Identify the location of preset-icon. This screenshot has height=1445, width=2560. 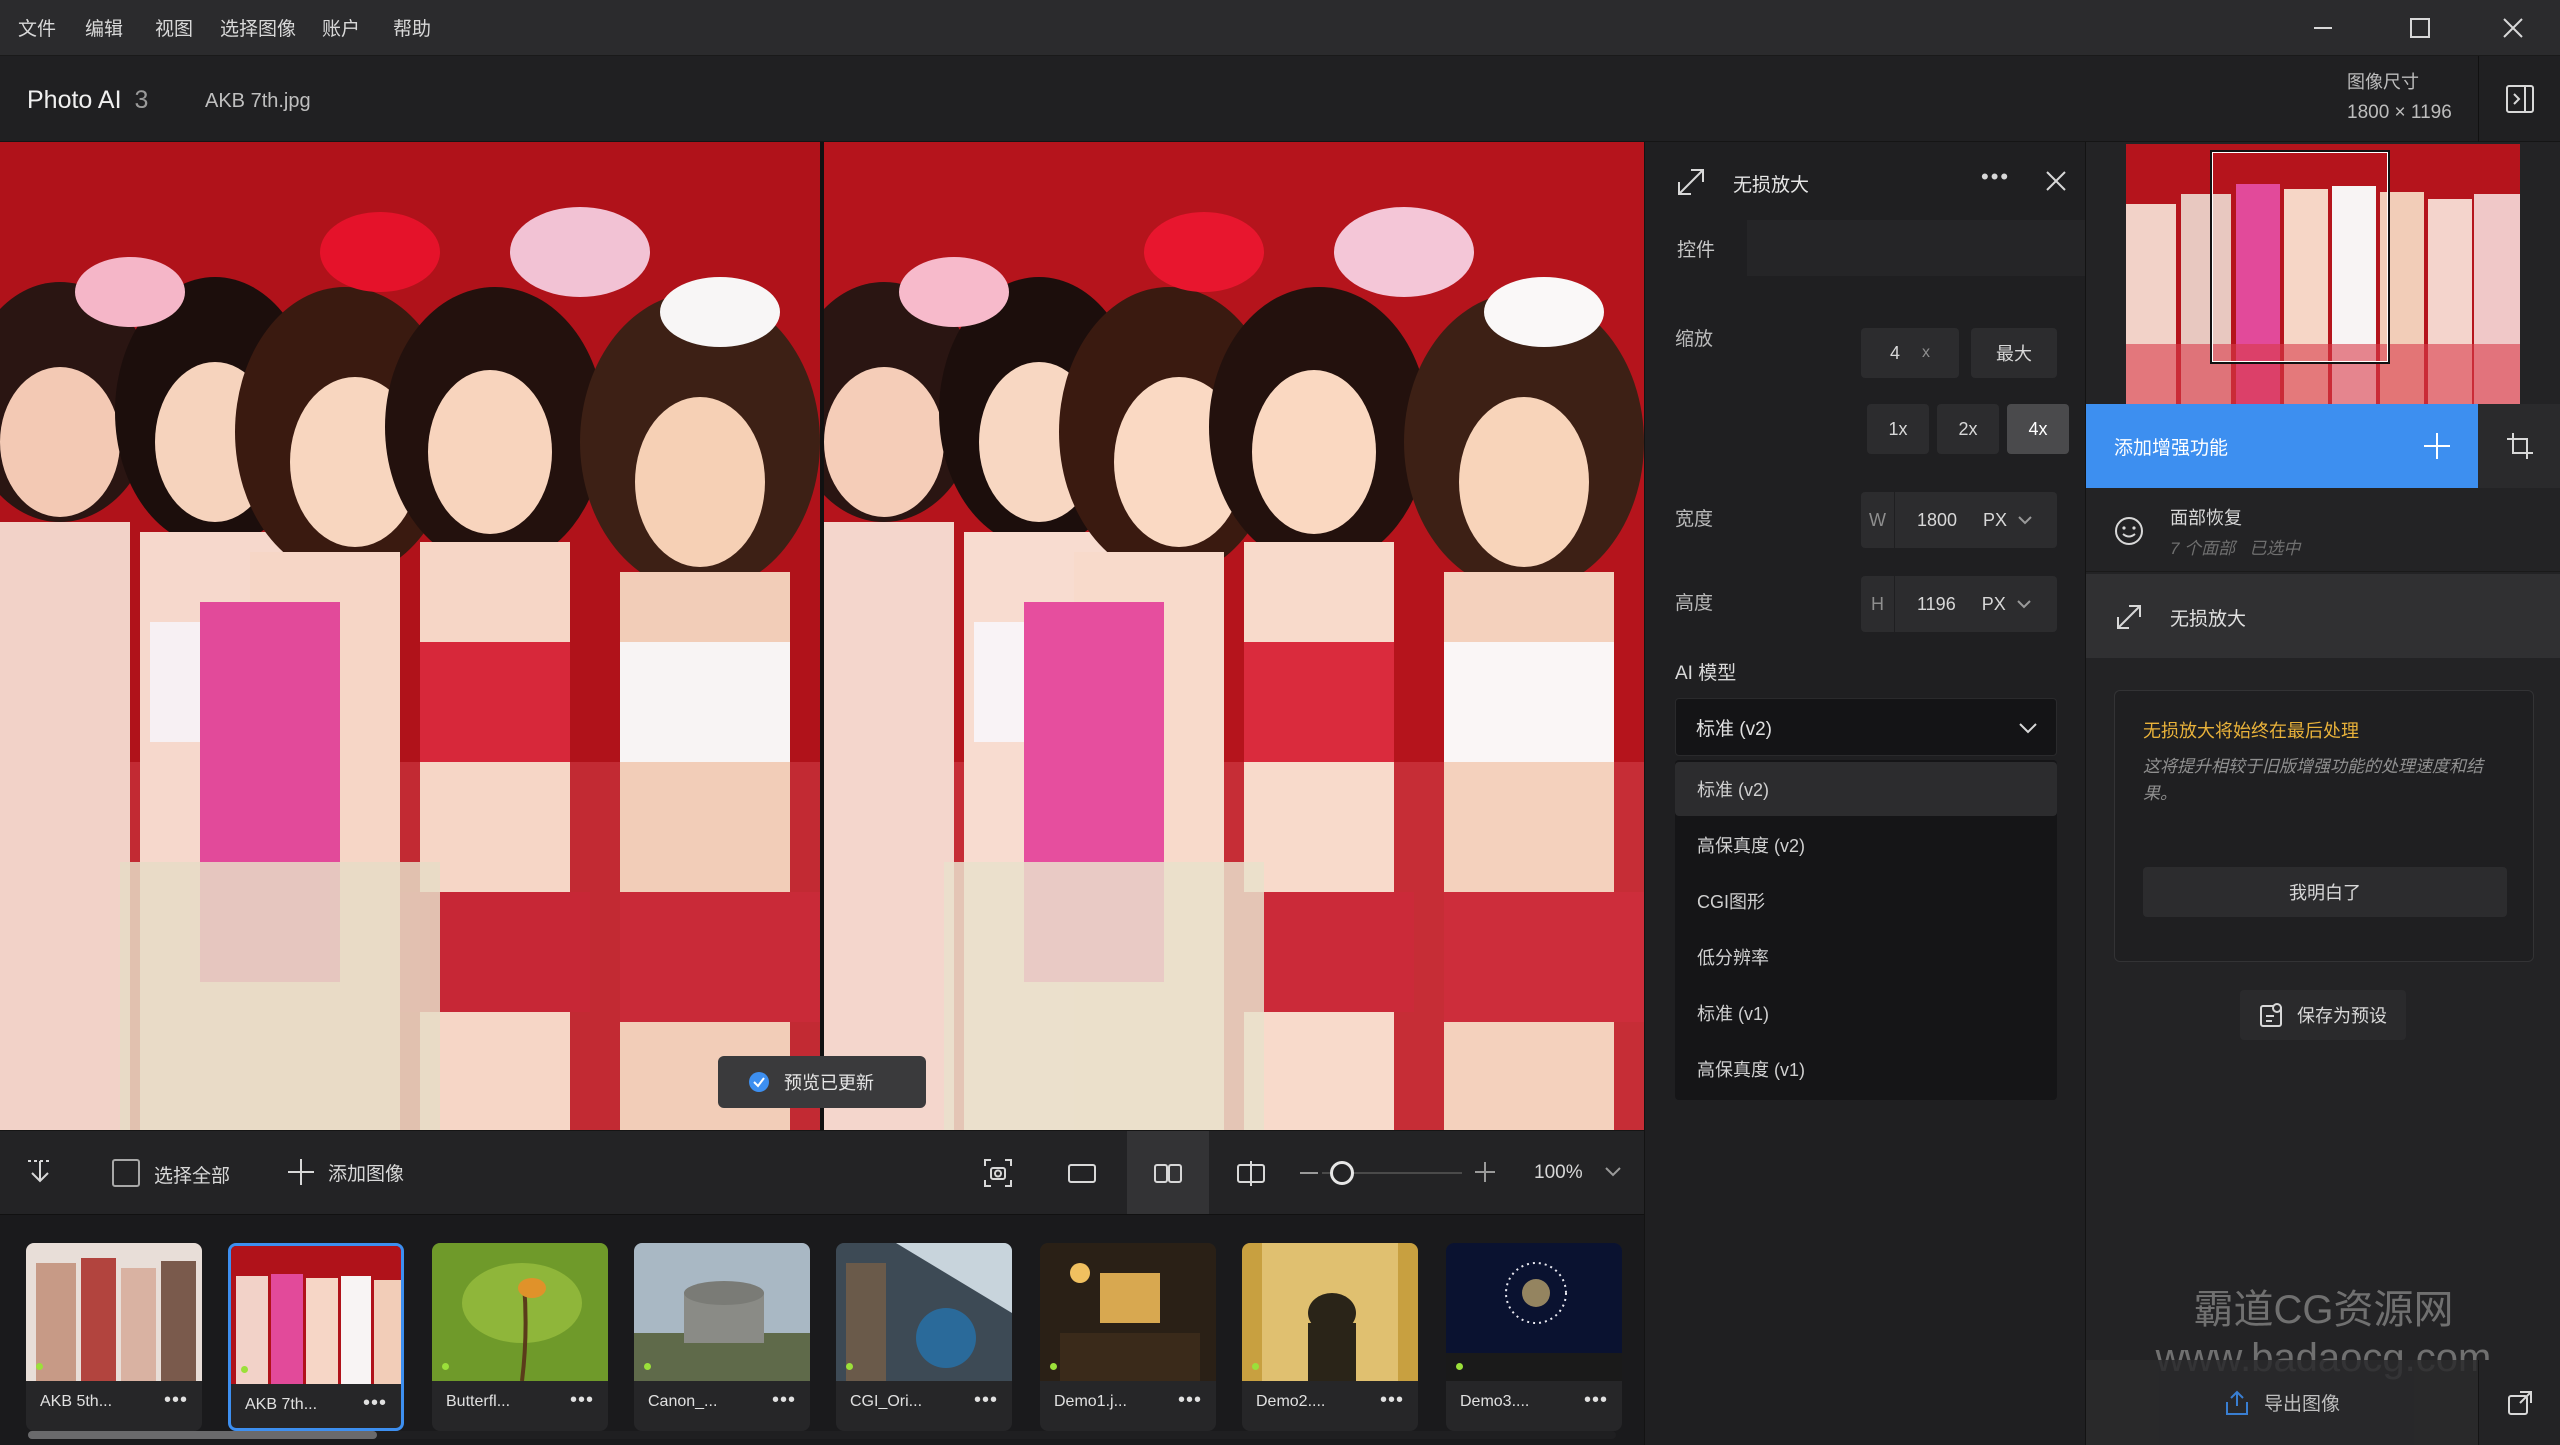
(2271, 1015).